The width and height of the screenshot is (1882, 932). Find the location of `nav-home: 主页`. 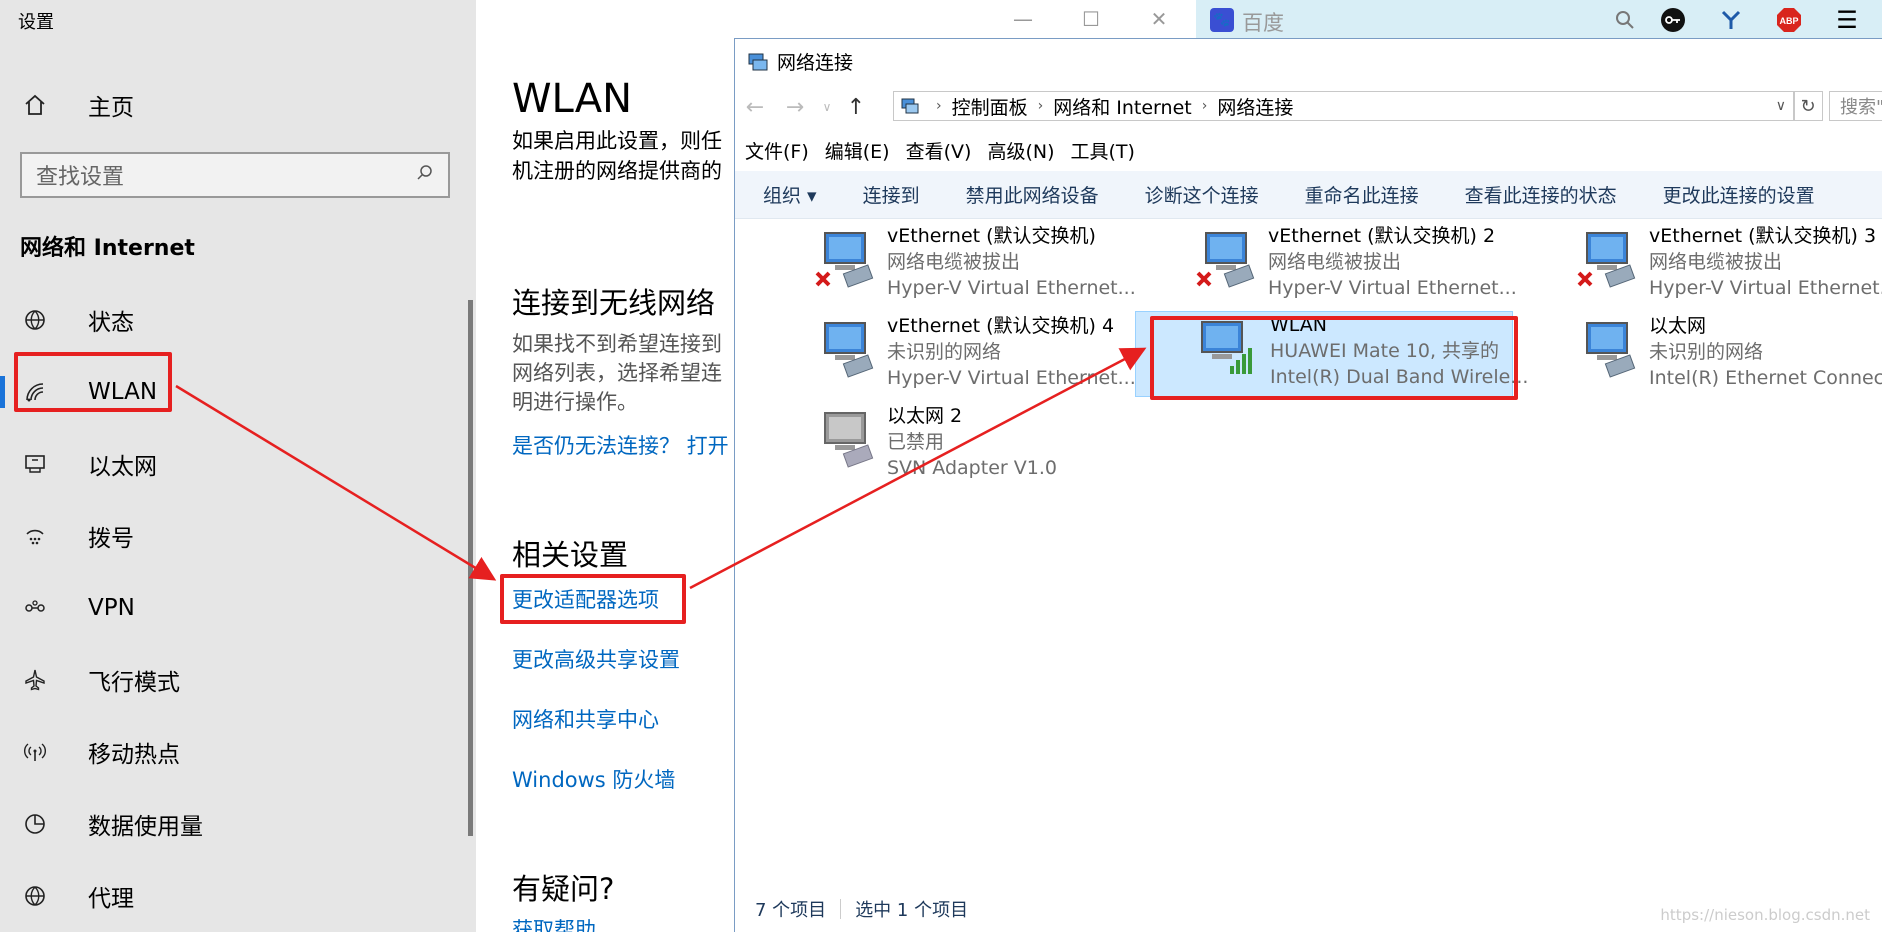

nav-home: 主页 is located at coordinates (77, 105).